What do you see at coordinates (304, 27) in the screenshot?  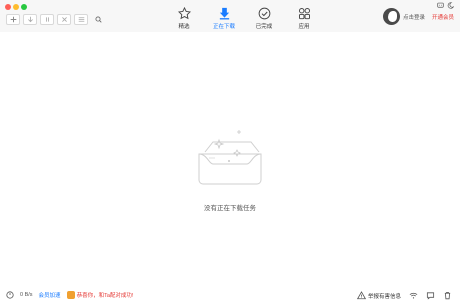 I see `nav-label: 应用` at bounding box center [304, 27].